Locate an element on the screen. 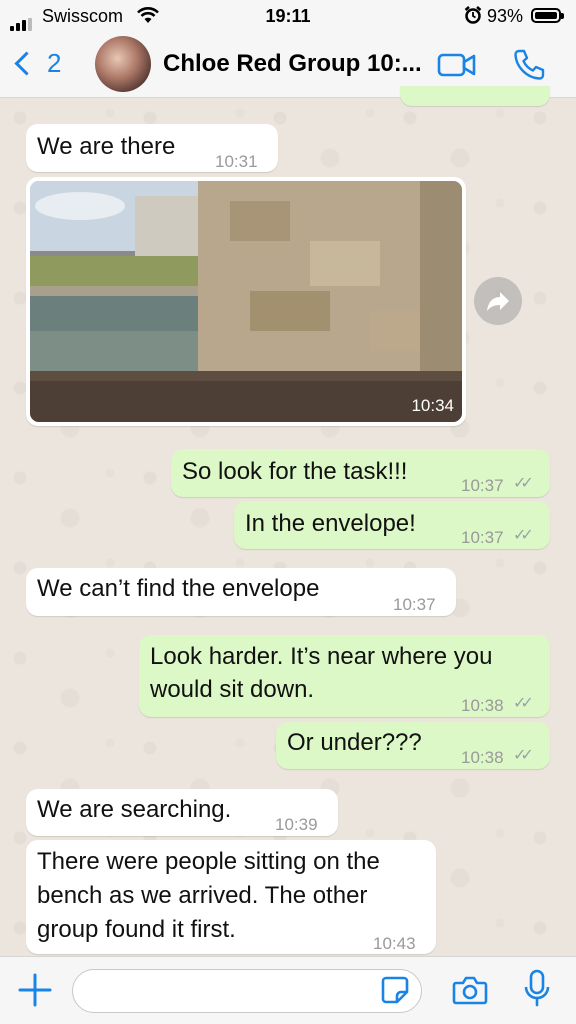  message-bubble: We can’t find the envelope 10:37 is located at coordinates (241, 592).